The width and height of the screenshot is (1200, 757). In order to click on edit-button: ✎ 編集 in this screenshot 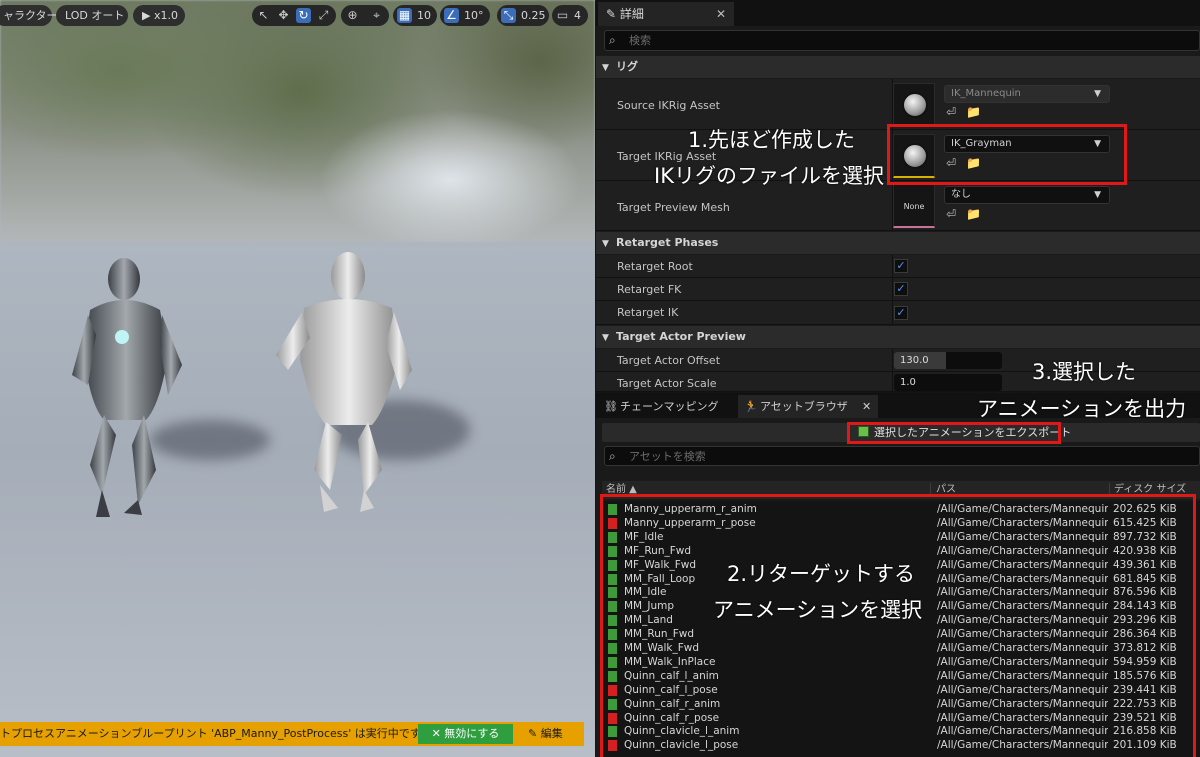, I will do `click(545, 734)`.